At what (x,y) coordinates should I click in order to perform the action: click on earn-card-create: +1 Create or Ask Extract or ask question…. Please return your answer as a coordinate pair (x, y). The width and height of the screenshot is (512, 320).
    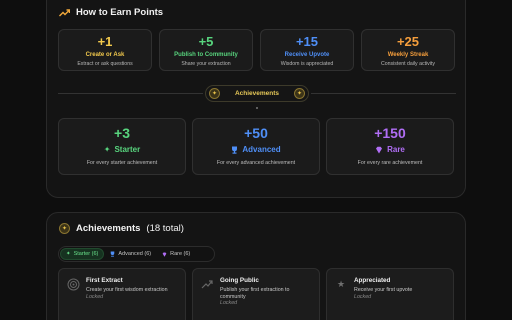
    Looking at the image, I should click on (105, 50).